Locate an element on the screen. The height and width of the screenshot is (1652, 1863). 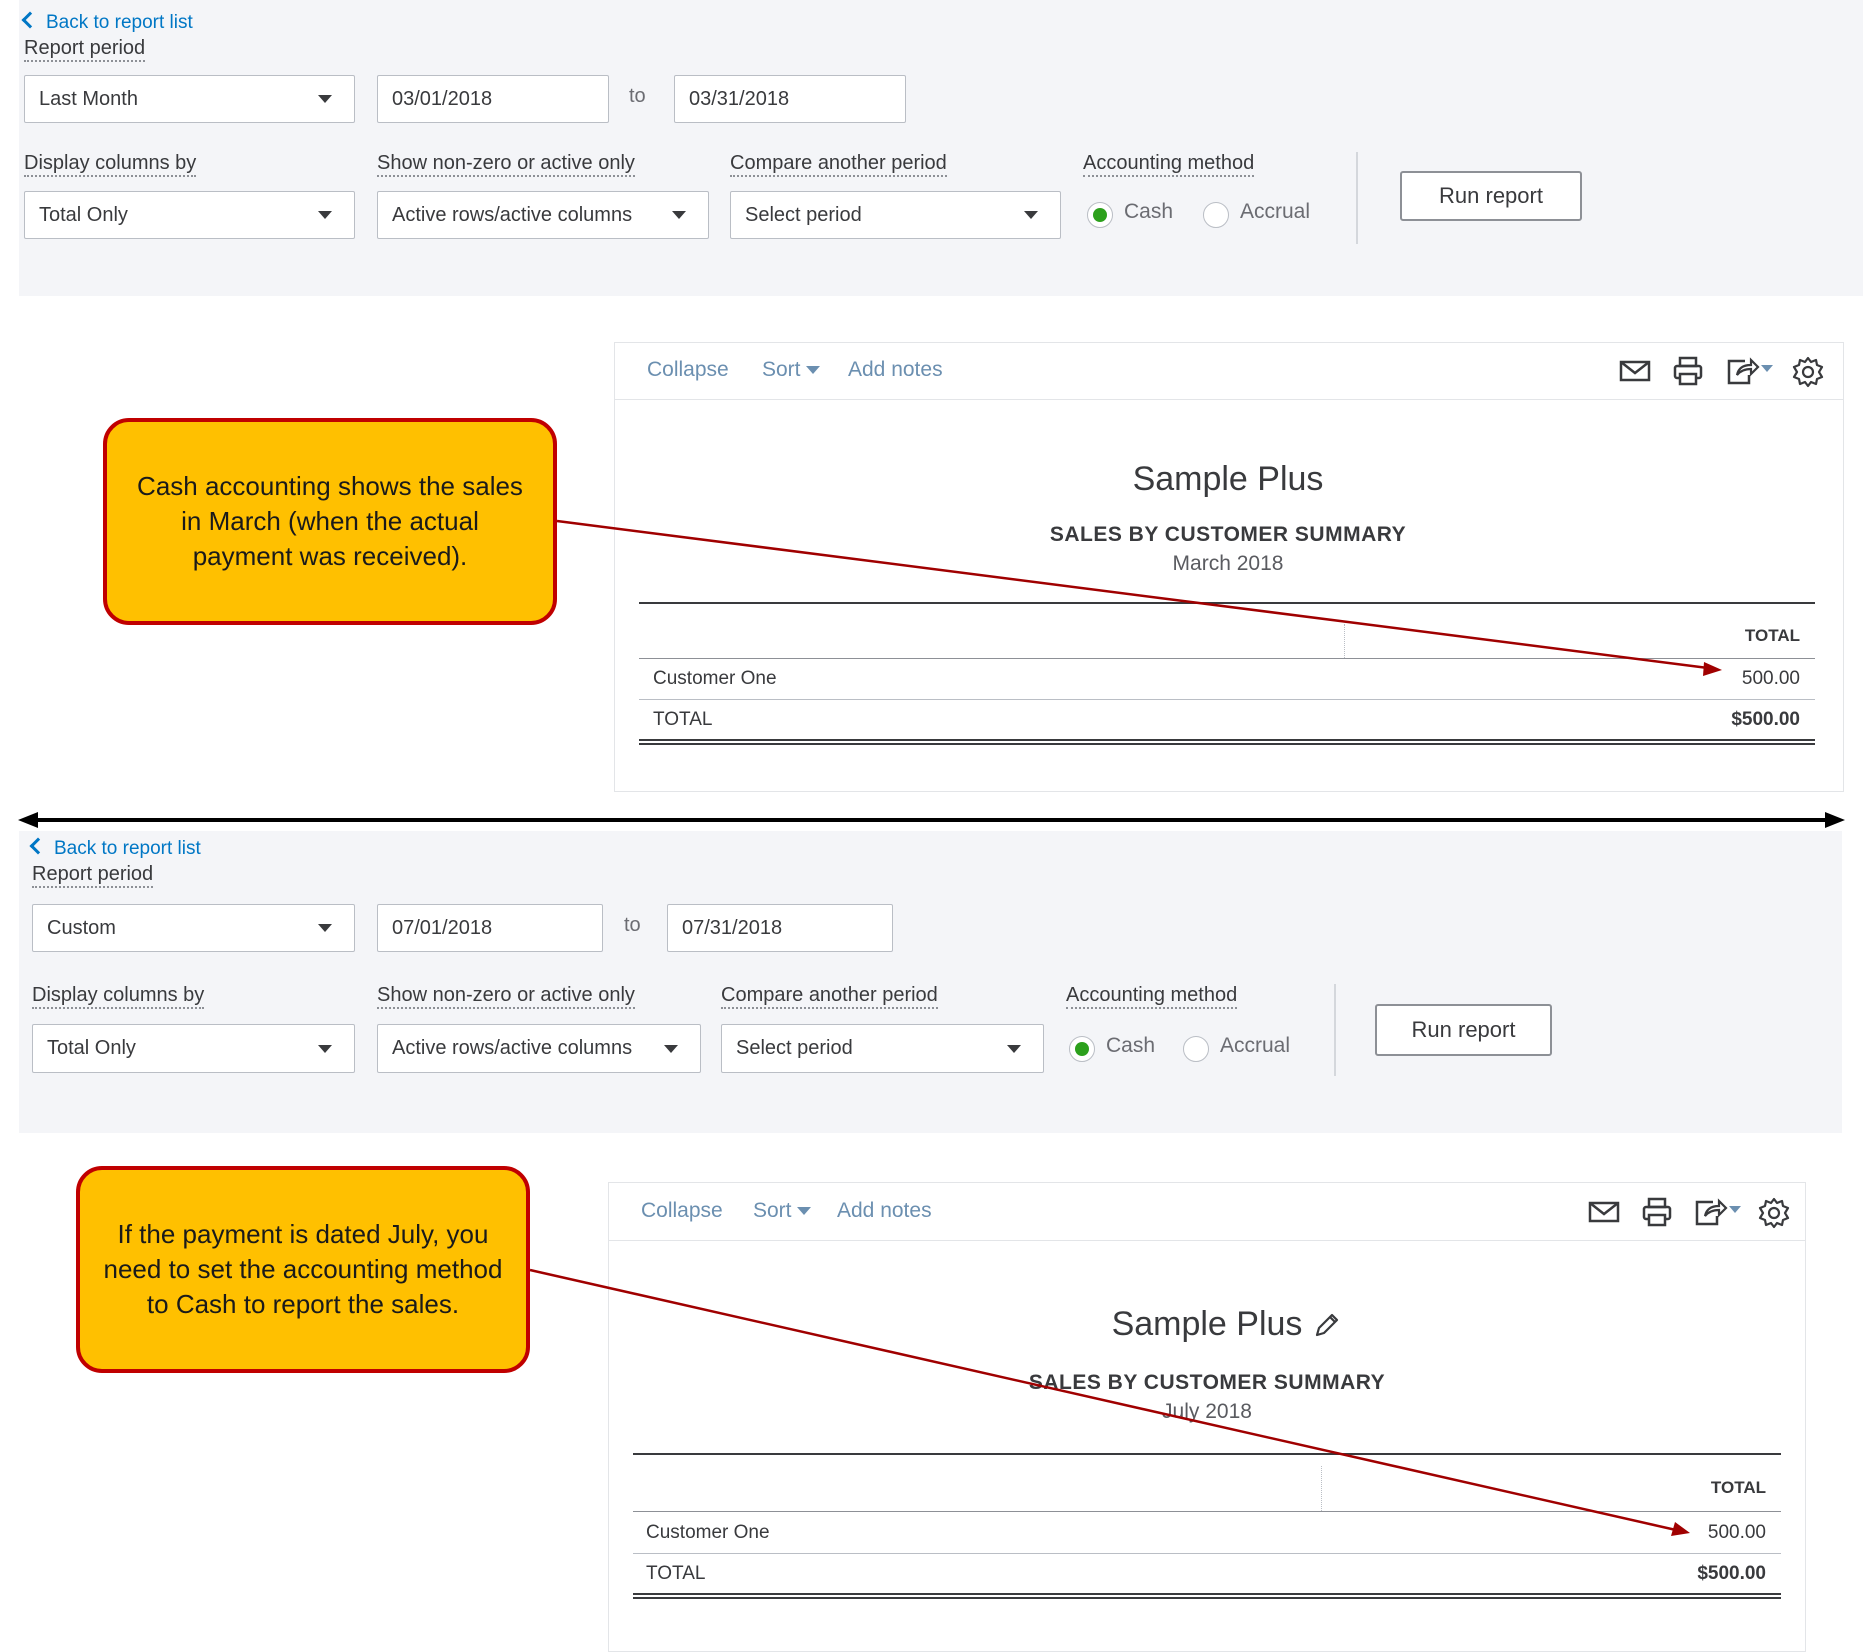
bottom-annotation-arrow is located at coordinates (1109, 1402).